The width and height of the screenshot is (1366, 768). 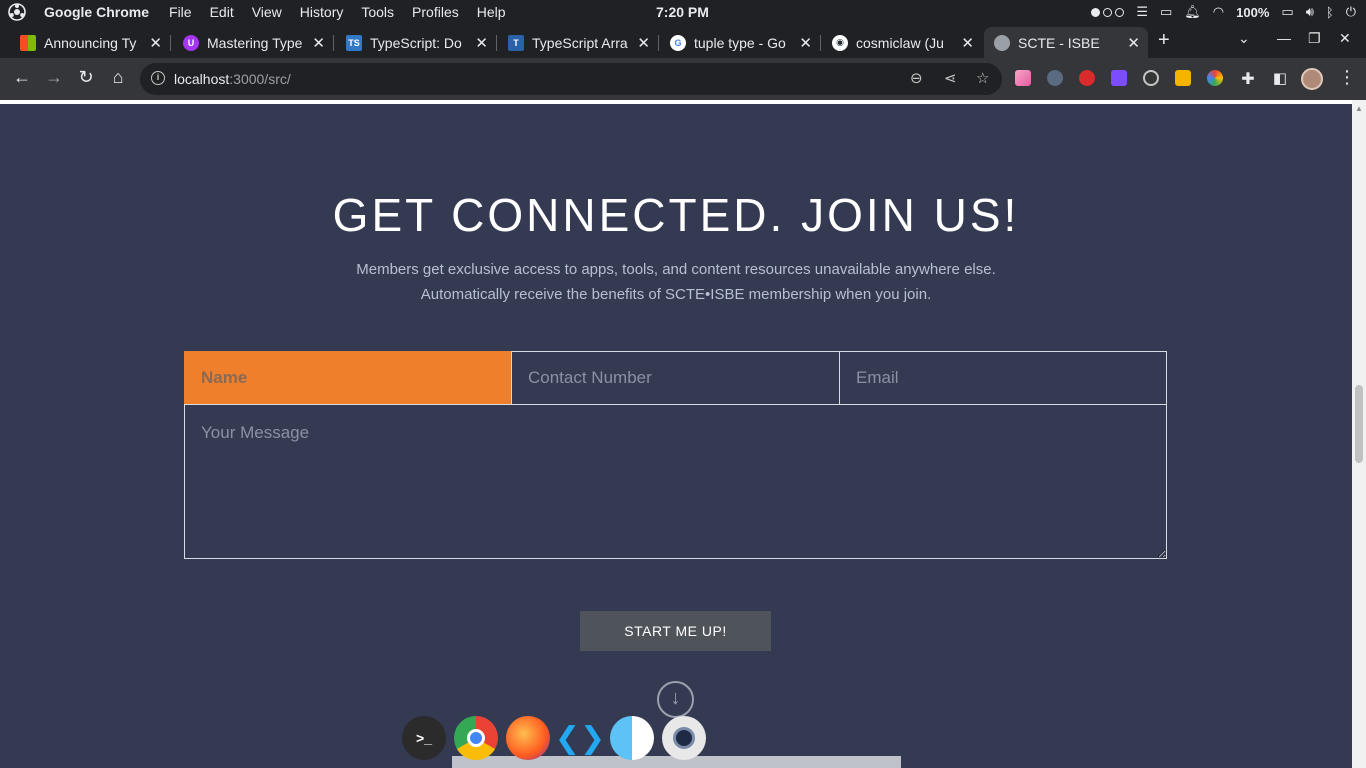 I want to click on page-top-divider, so click(x=676, y=102).